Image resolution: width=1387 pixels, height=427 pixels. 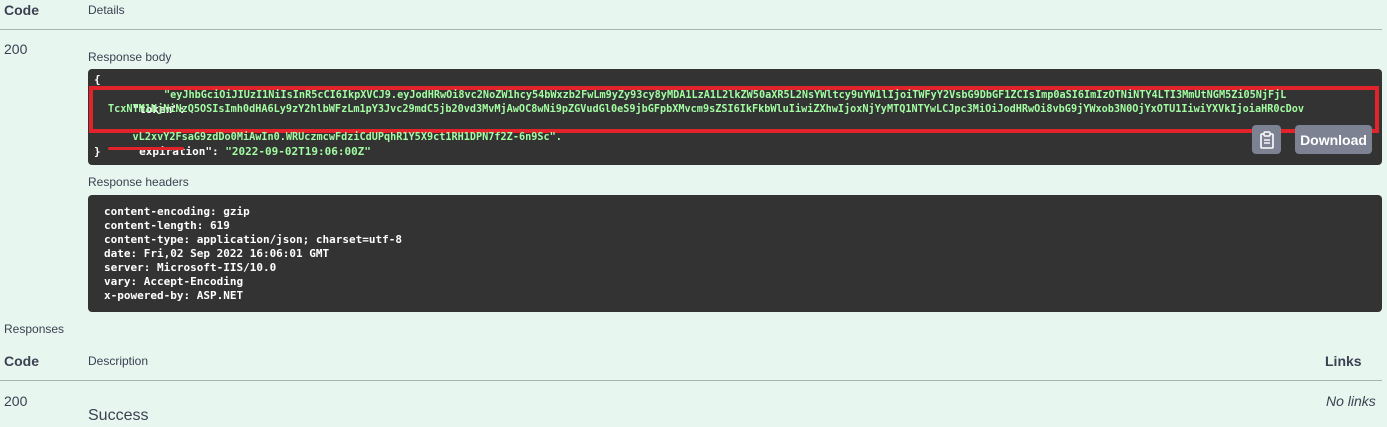 I want to click on responses-divider, so click(x=691, y=380).